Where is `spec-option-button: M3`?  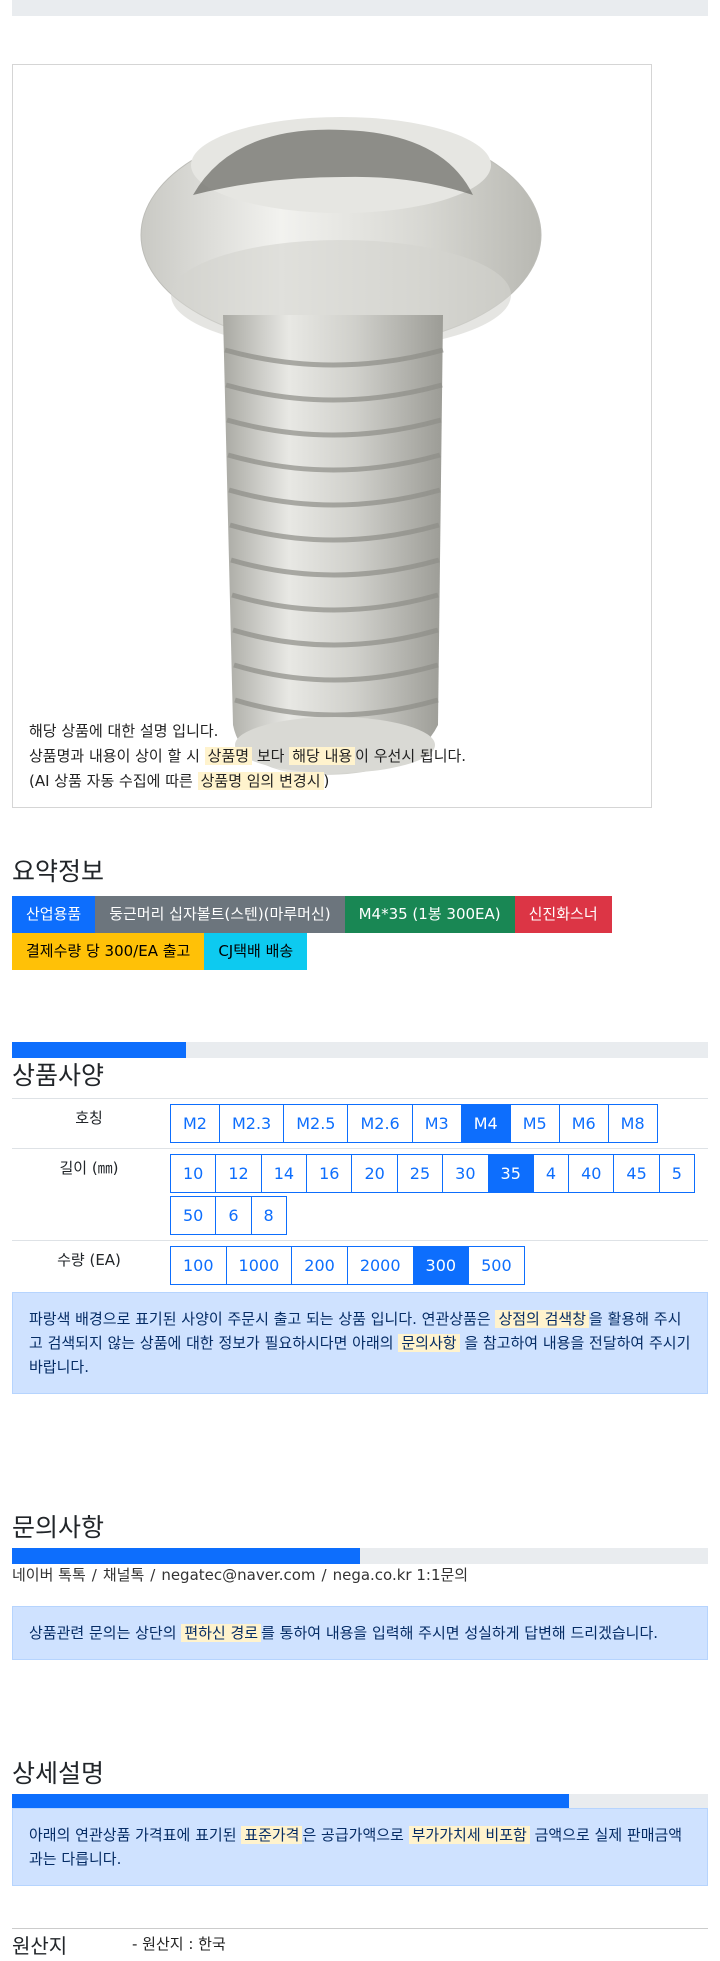 spec-option-button: M3 is located at coordinates (436, 1123).